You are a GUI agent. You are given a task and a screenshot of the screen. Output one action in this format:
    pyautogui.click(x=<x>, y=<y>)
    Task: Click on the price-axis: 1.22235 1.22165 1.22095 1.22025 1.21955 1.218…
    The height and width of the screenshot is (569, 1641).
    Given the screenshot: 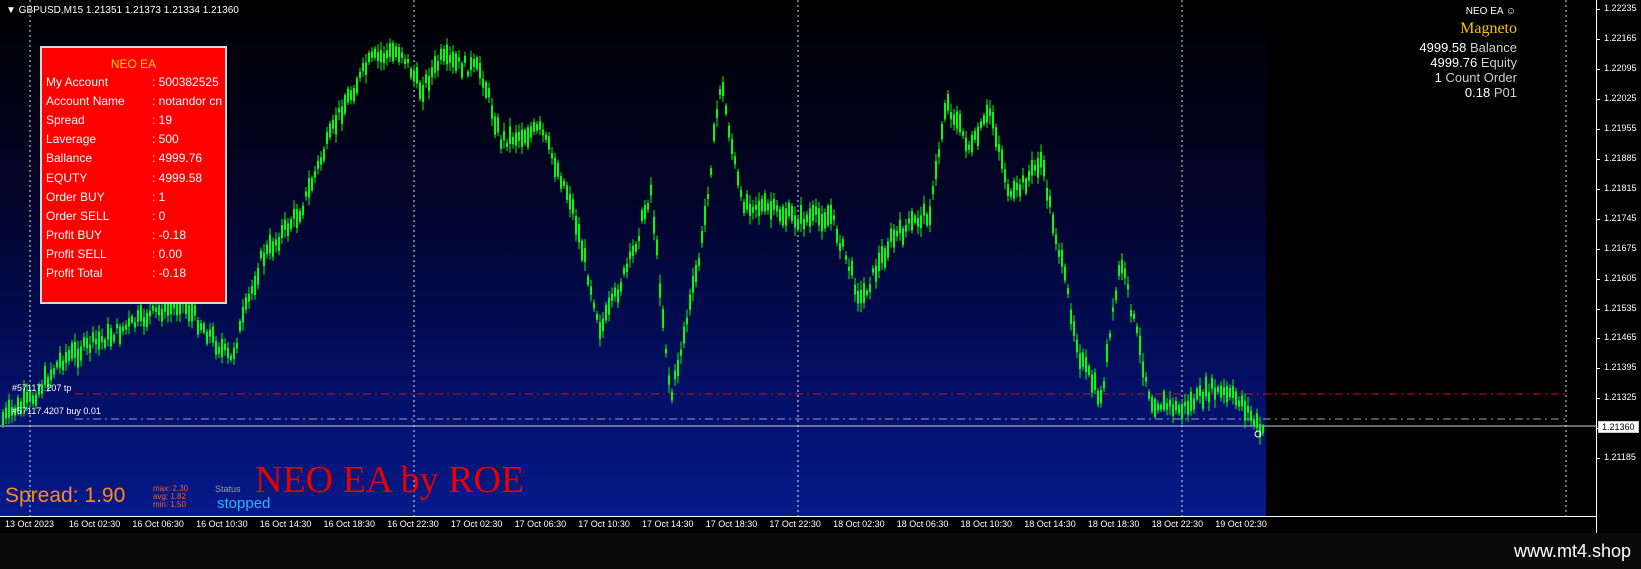 What is the action you would take?
    pyautogui.click(x=1618, y=266)
    